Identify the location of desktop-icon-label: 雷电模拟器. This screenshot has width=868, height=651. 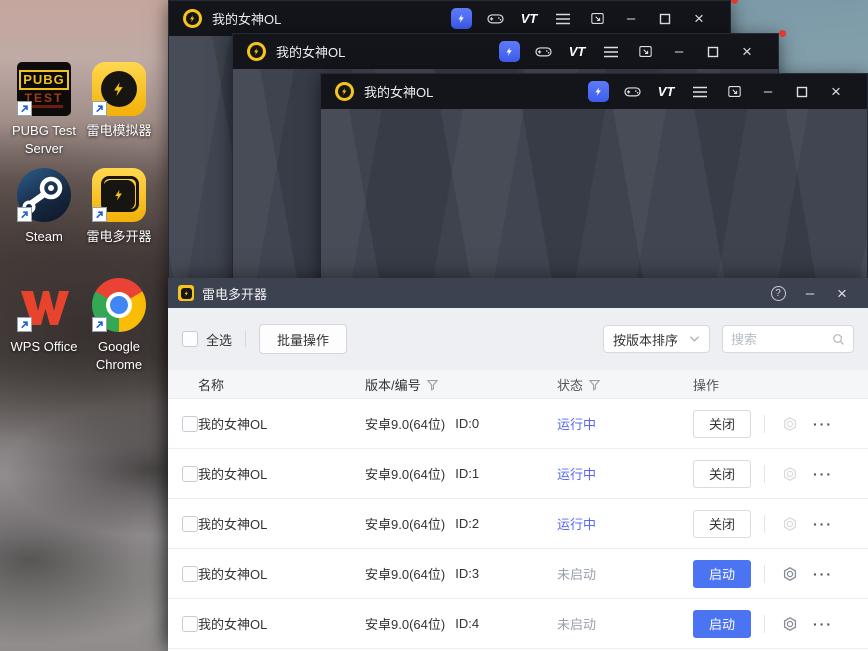
(119, 130).